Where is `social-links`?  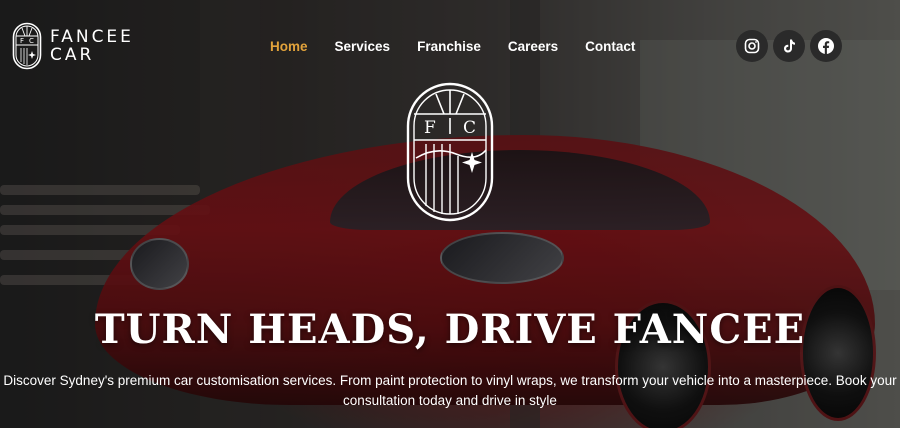 social-links is located at coordinates (789, 46).